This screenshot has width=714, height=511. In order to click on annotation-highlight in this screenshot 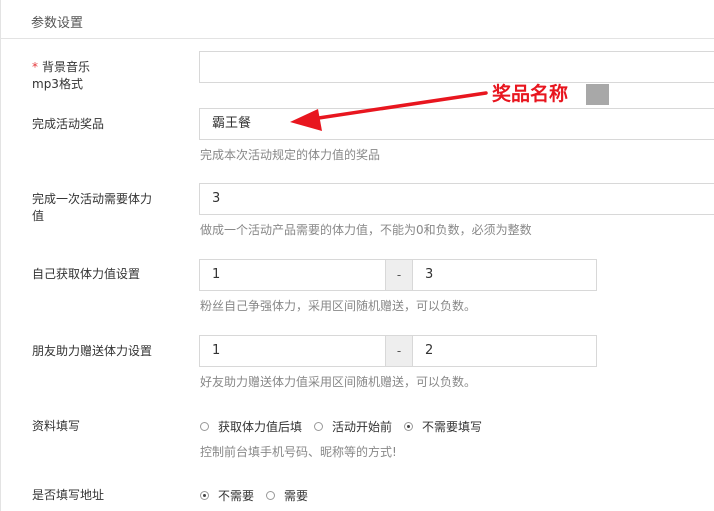, I will do `click(597, 94)`.